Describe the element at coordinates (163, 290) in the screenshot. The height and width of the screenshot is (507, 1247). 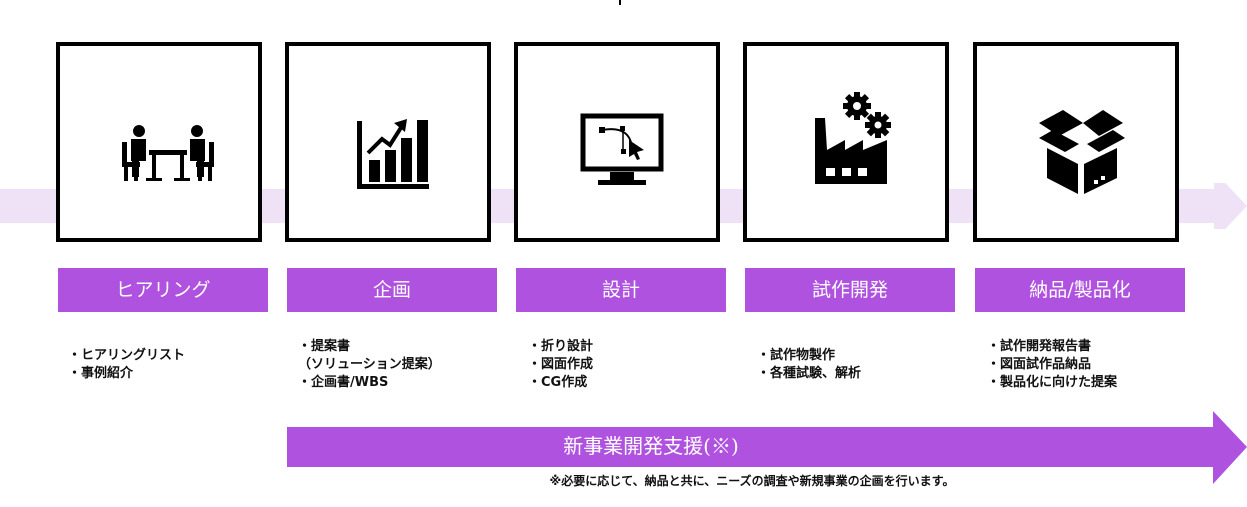
I see `step-label-hearing: ヒアリング` at that location.